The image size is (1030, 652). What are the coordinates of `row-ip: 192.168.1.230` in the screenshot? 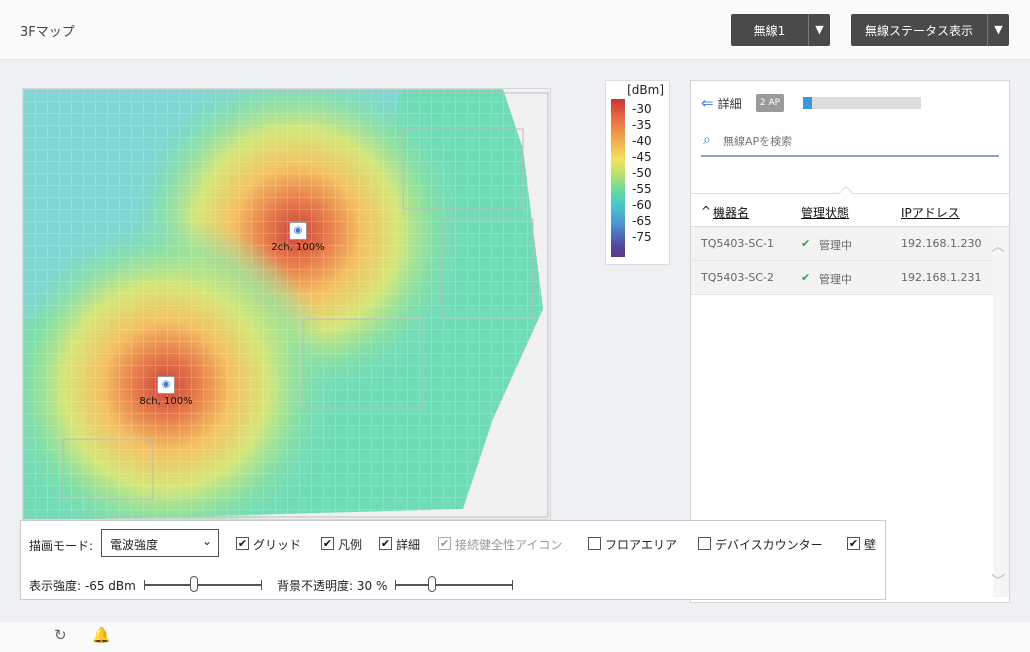 It's located at (941, 243).